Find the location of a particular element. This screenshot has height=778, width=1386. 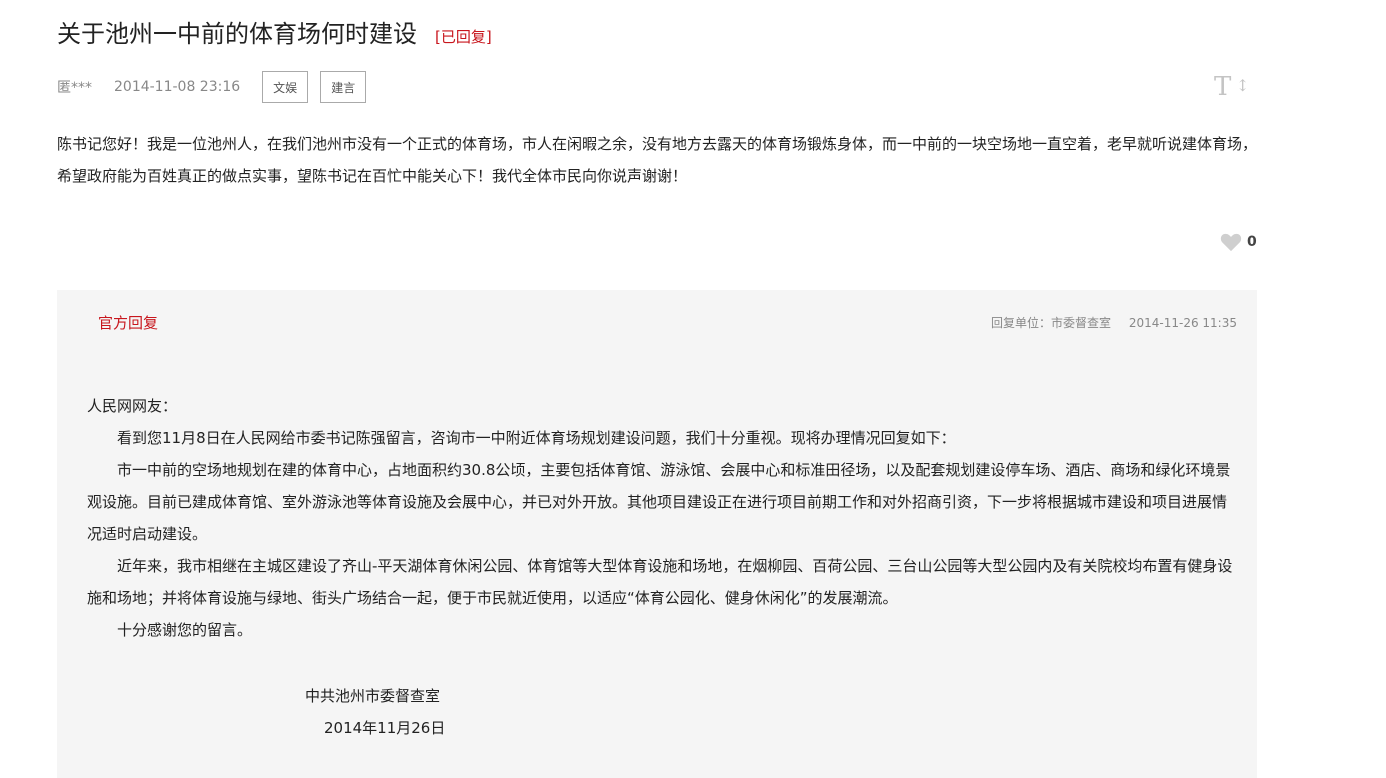

heart-icon is located at coordinates (1231, 242).